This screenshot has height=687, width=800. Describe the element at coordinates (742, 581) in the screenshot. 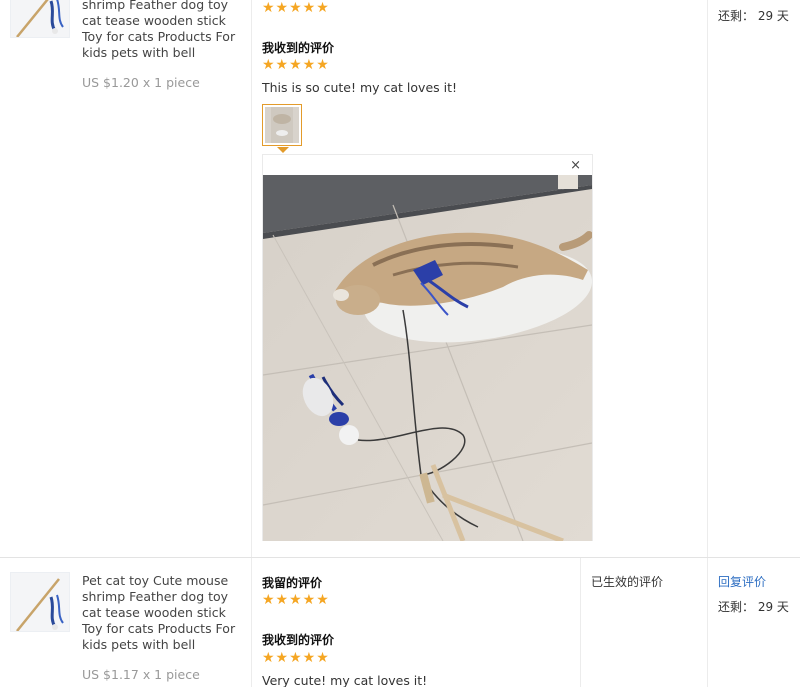

I see `reply-review-link: 回复评价` at that location.